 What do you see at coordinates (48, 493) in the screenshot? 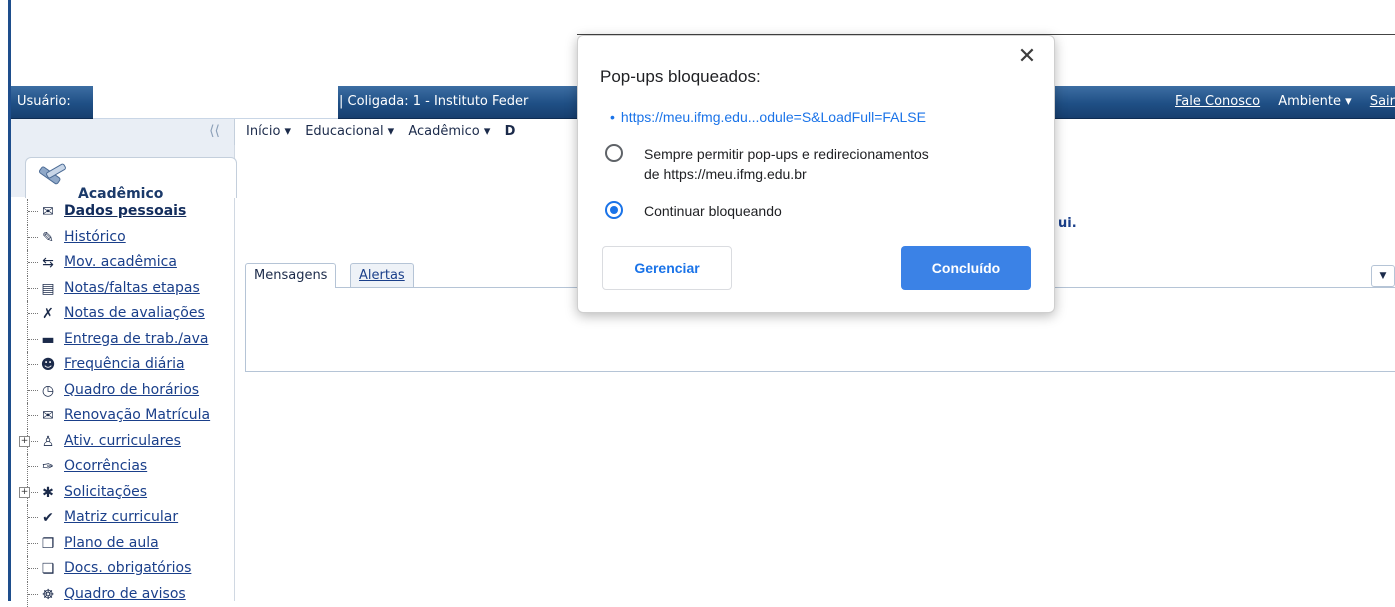
I see `request-icon: ✱` at bounding box center [48, 493].